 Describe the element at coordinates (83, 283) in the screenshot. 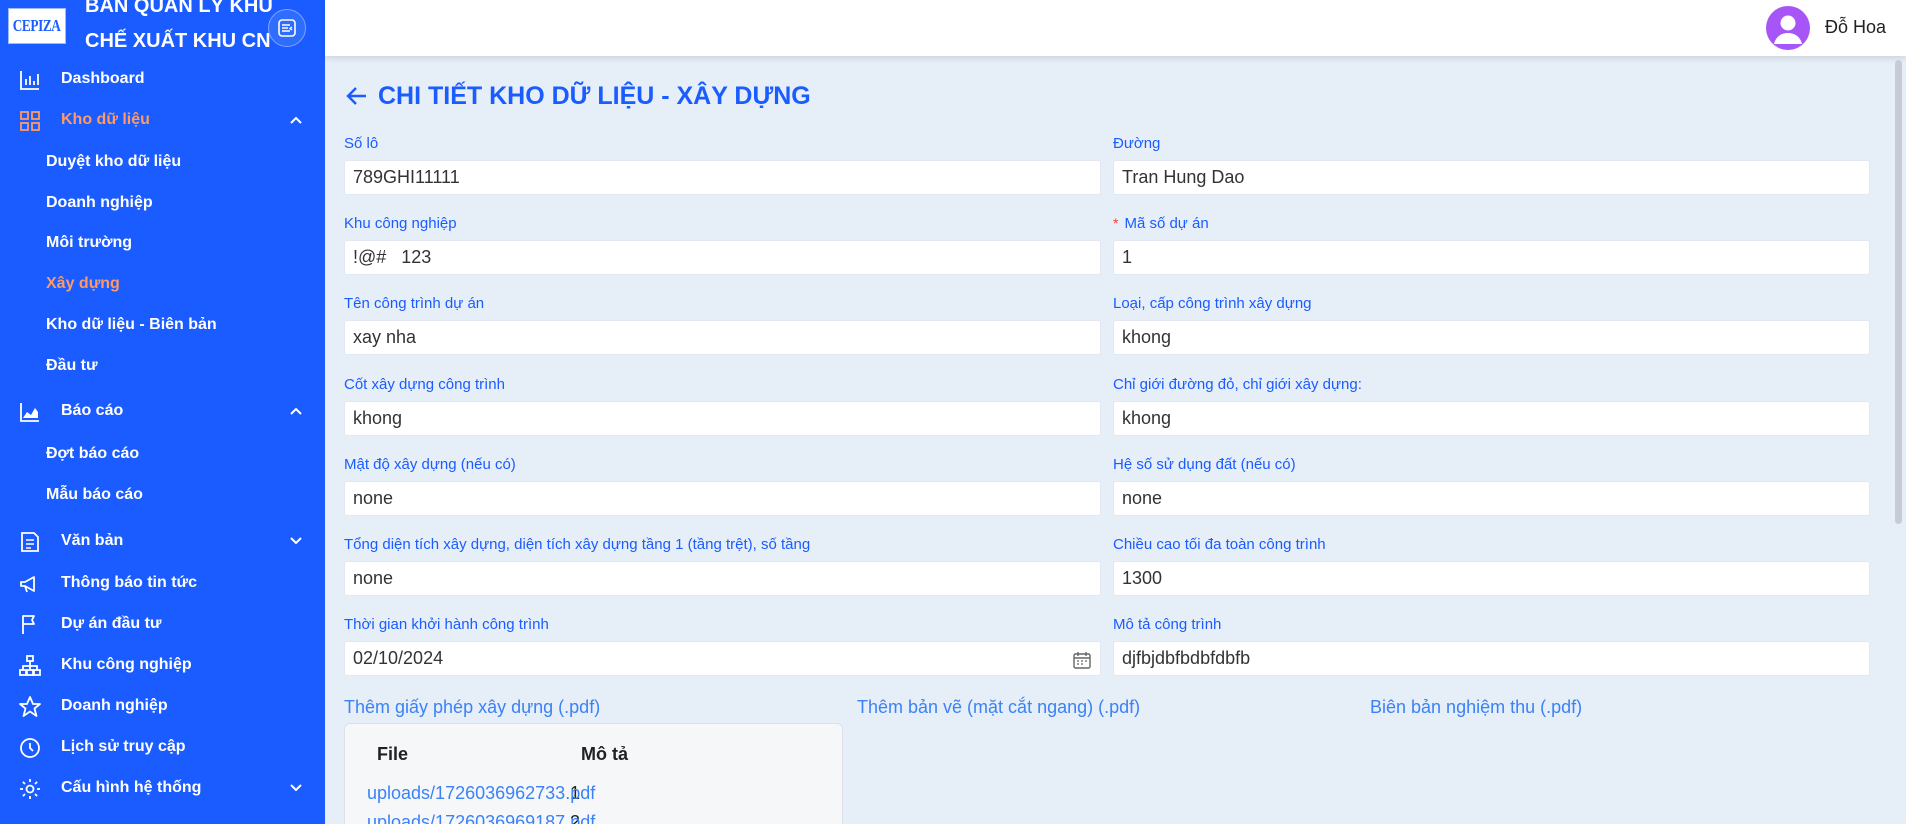

I see `sidebar-subitem-label: Xây dựng` at that location.